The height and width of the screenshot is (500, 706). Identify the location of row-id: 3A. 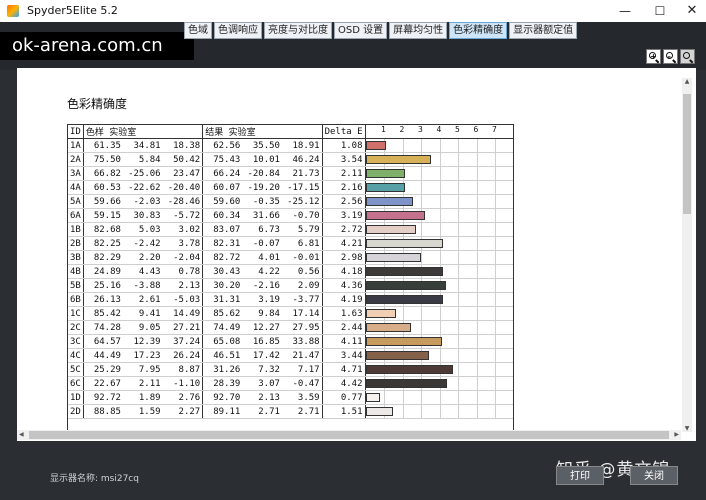
(76, 173).